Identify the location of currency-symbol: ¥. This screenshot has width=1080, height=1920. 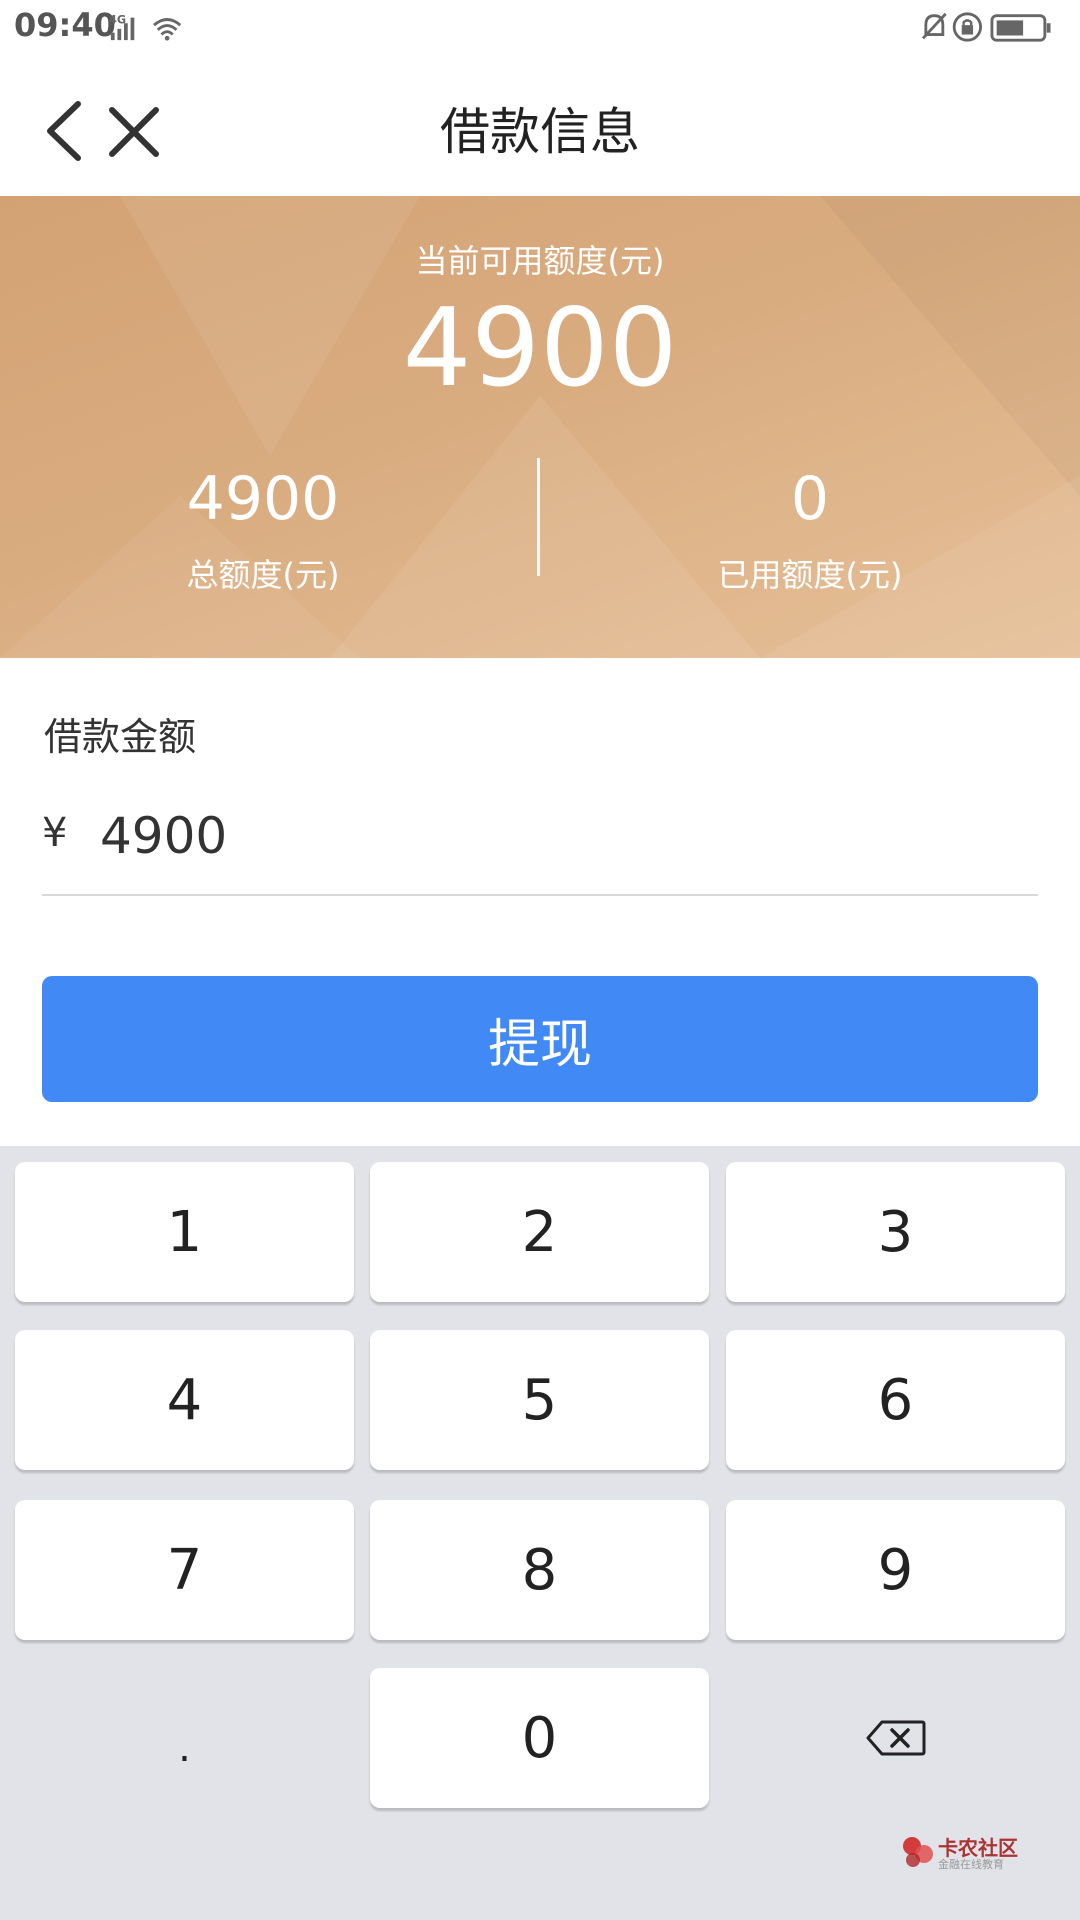
(55, 833).